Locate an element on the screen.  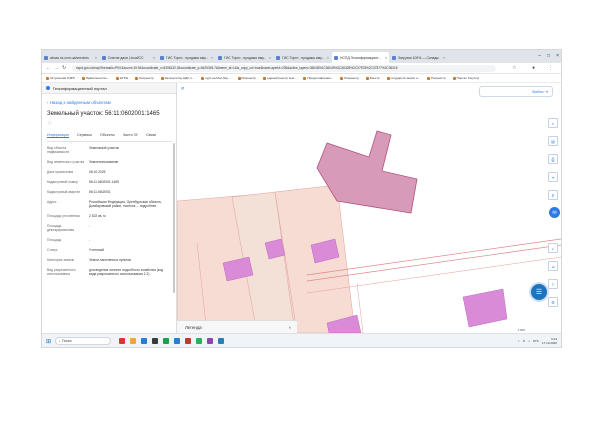
legend-bar: Легенда ˄ is located at coordinates (237, 326).